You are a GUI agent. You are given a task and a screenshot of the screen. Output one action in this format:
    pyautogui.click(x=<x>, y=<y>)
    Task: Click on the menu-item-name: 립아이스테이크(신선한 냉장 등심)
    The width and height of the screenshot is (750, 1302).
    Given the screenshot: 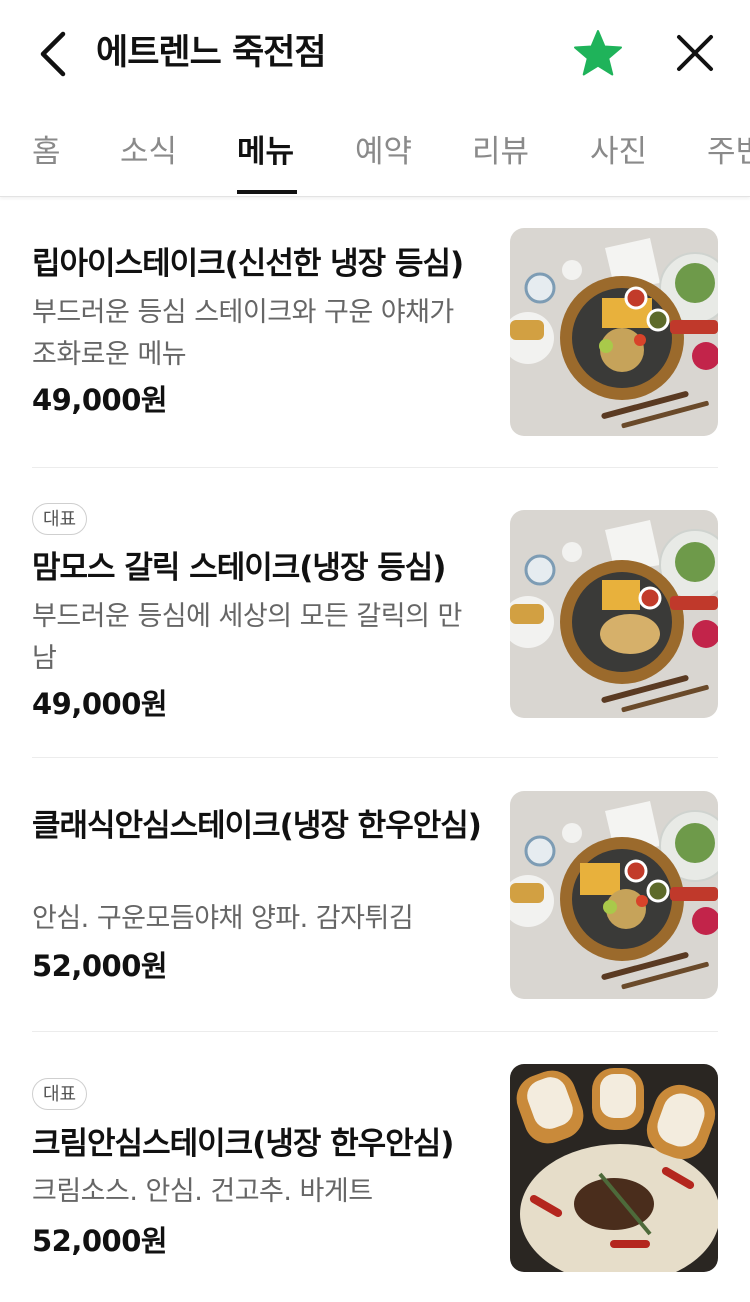 What is the action you would take?
    pyautogui.click(x=248, y=264)
    